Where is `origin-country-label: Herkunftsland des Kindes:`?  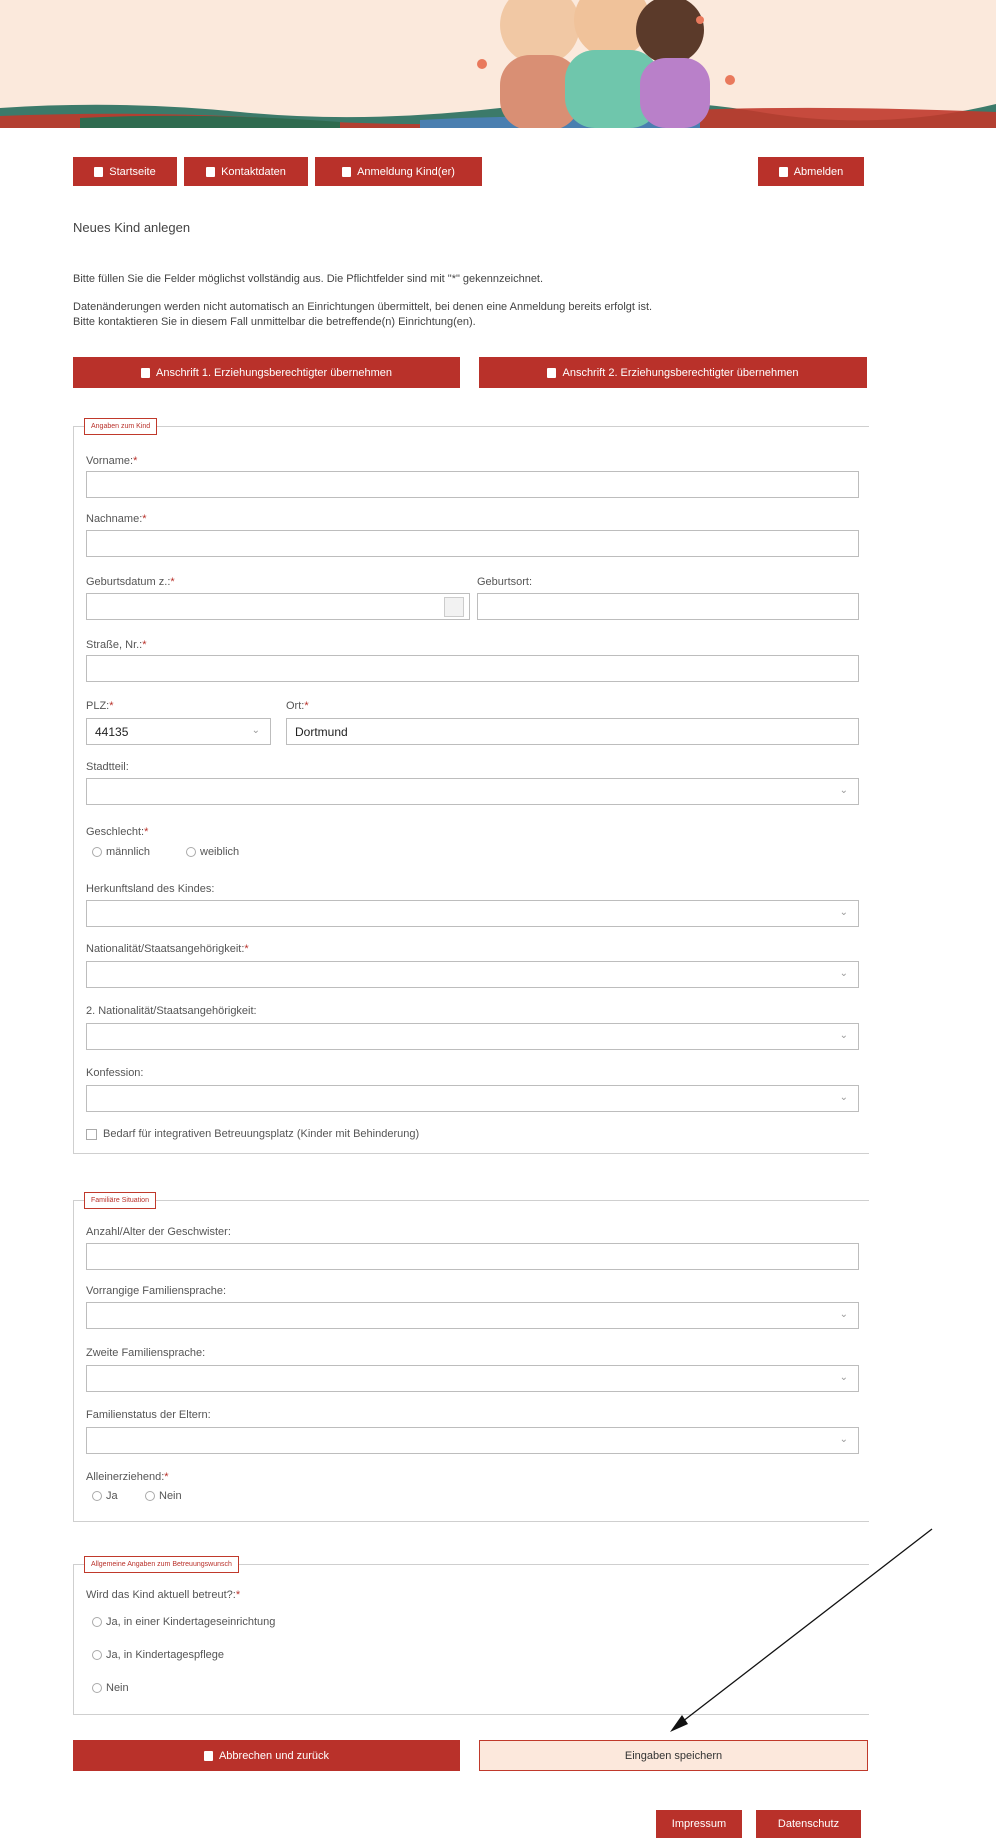 origin-country-label: Herkunftsland des Kindes: is located at coordinates (150, 889).